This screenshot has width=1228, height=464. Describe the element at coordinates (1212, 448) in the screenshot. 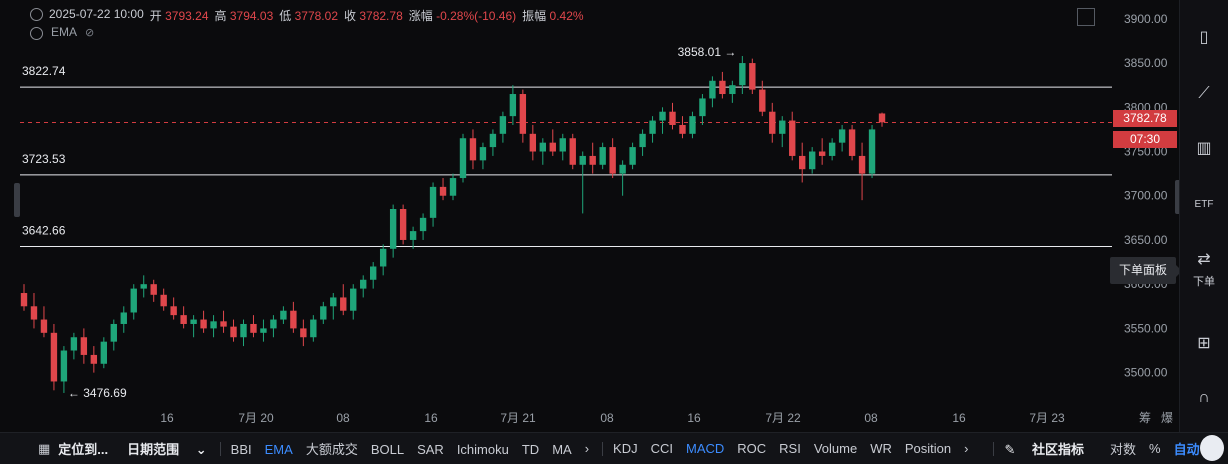

I see `avatar` at that location.